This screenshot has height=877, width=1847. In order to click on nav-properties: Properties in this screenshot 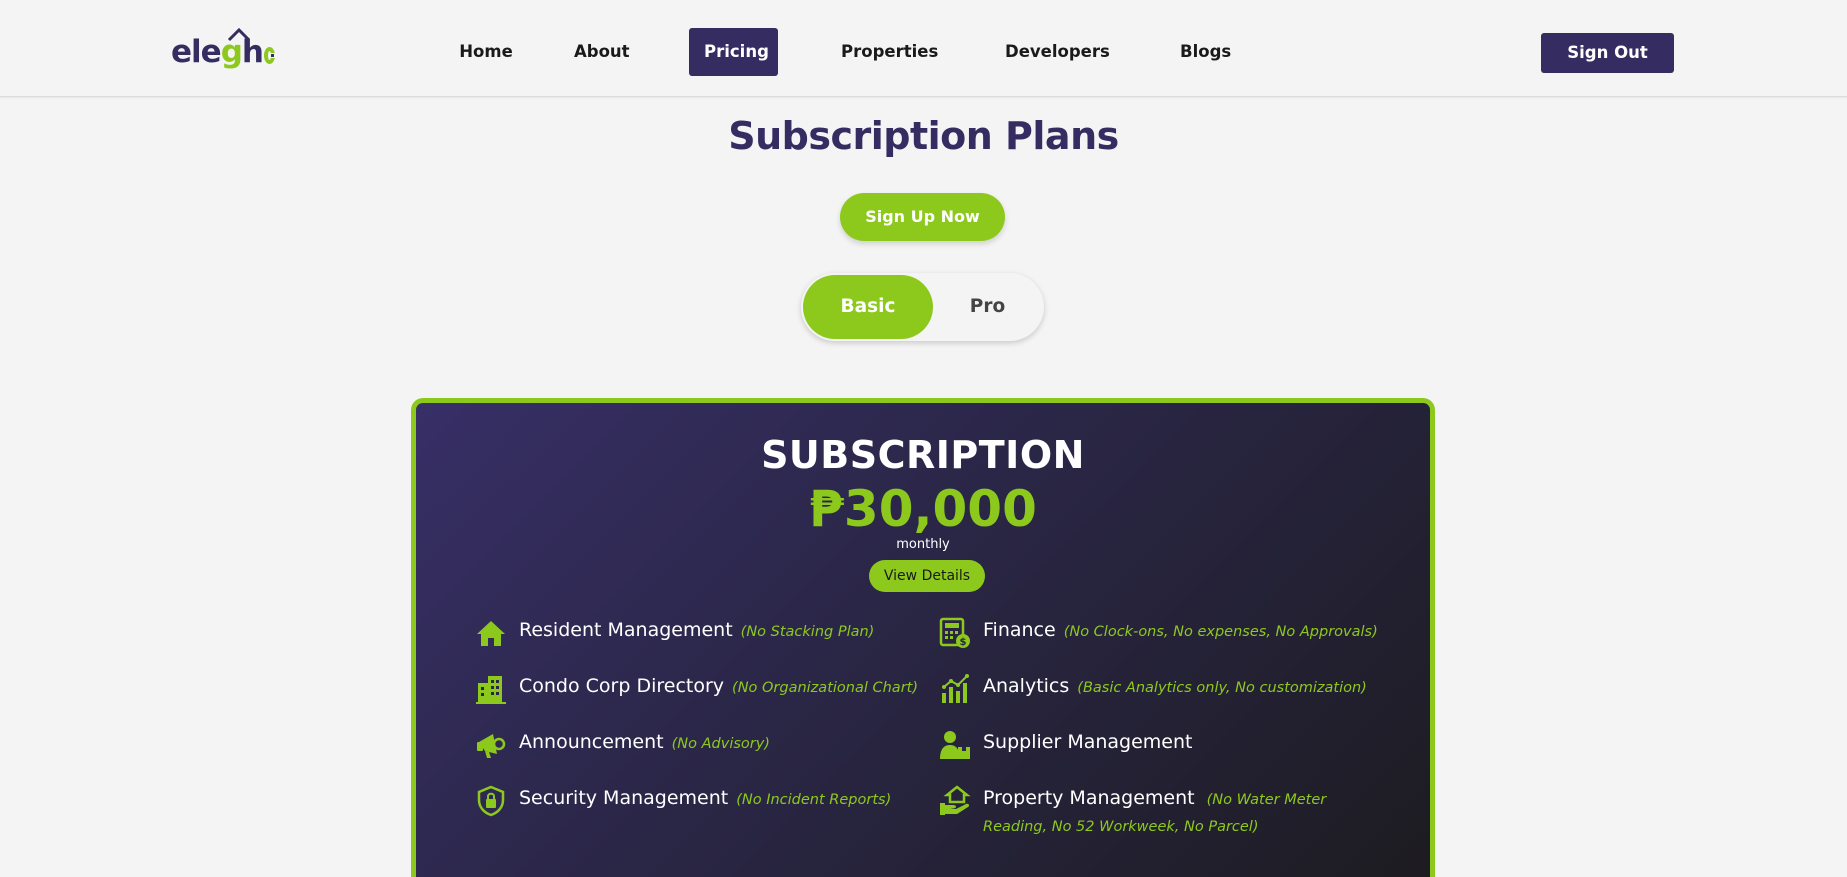, I will do `click(884, 52)`.